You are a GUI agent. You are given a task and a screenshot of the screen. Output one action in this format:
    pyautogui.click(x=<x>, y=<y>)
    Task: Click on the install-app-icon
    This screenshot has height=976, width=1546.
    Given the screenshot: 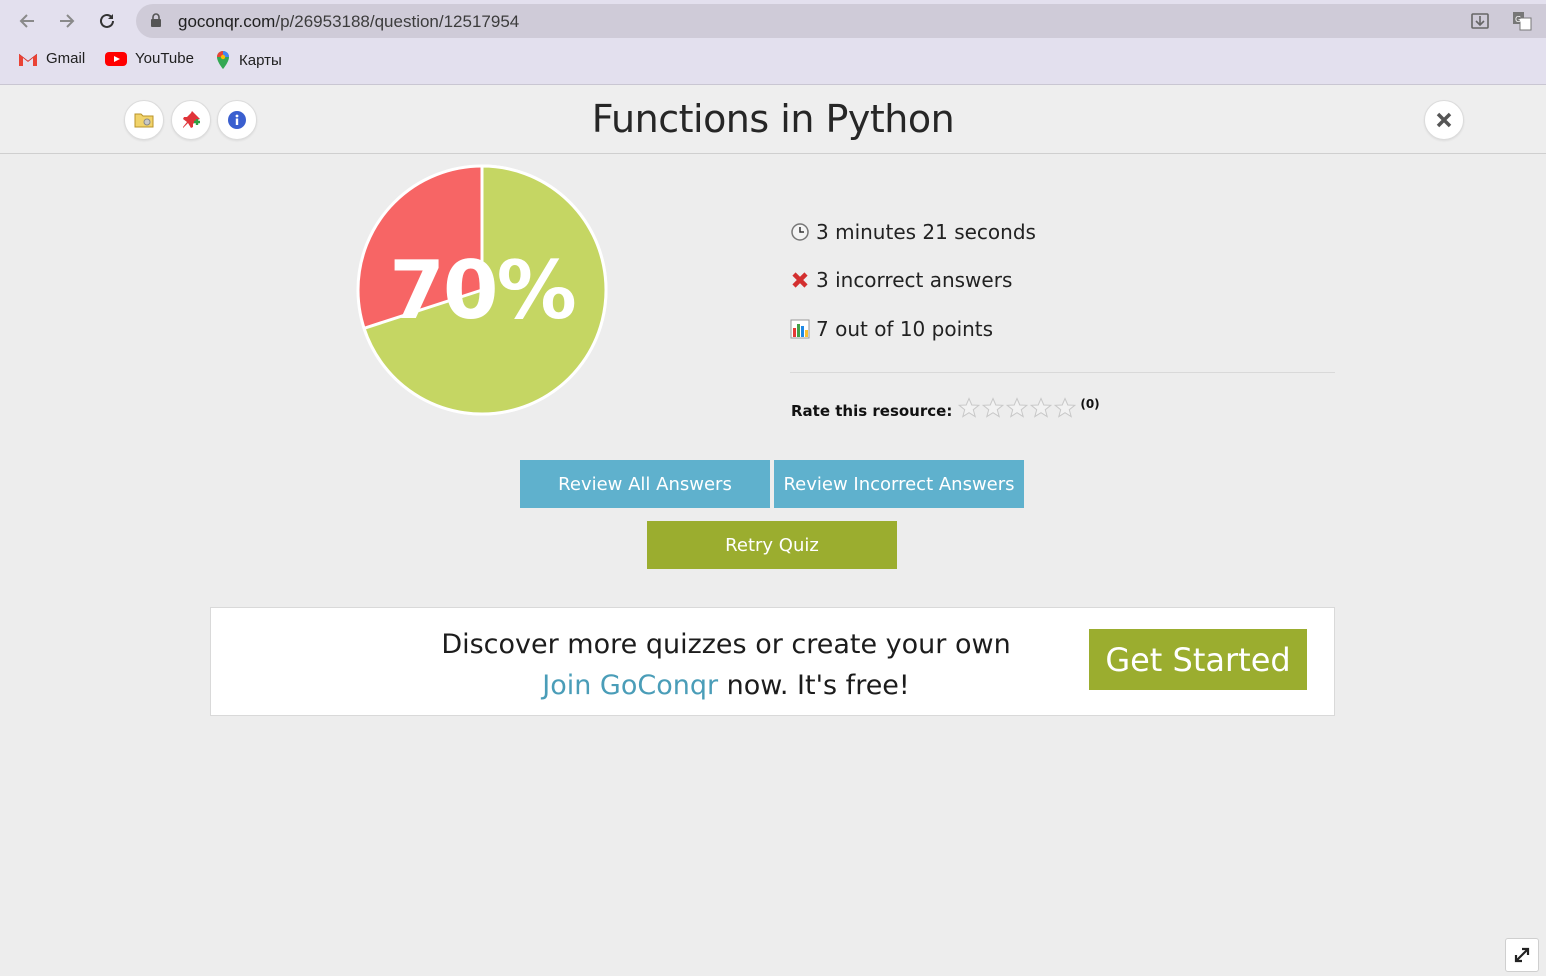 What is the action you would take?
    pyautogui.click(x=1480, y=21)
    